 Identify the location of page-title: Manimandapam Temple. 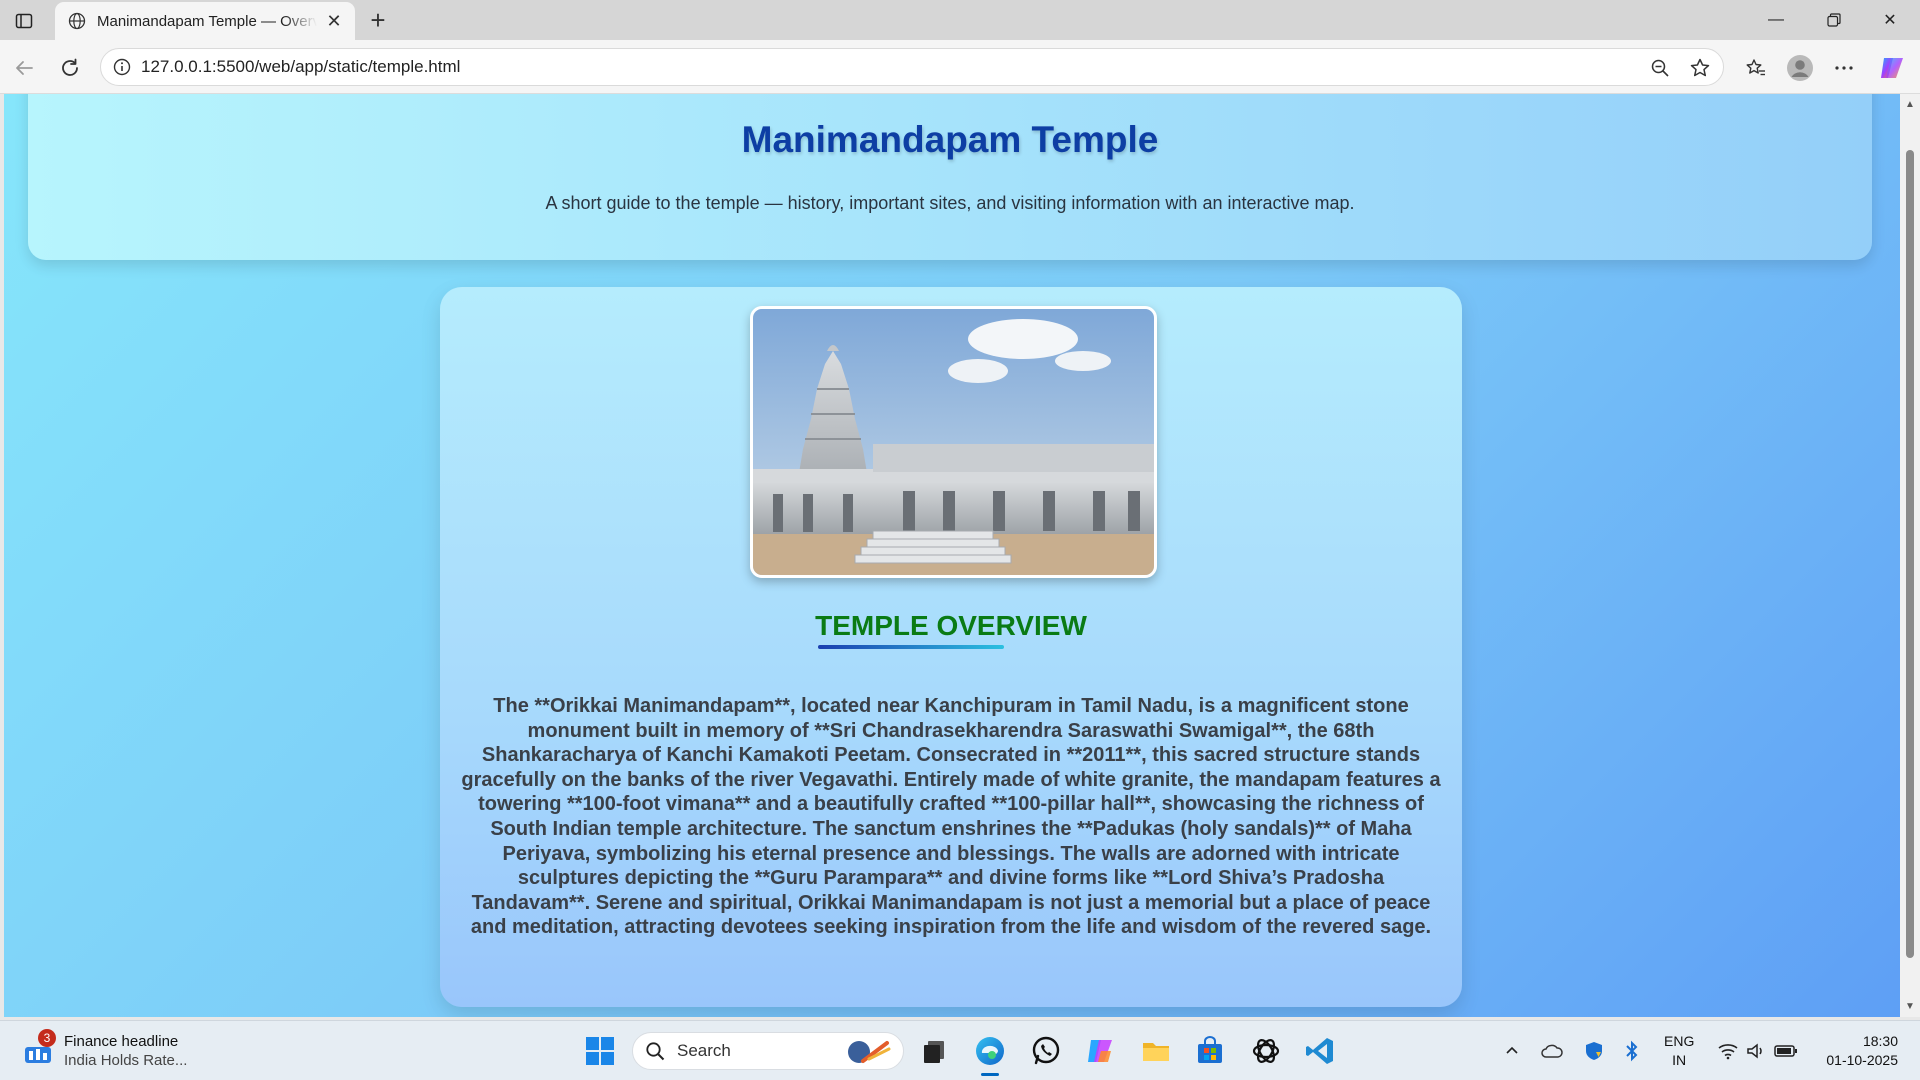
(950, 139).